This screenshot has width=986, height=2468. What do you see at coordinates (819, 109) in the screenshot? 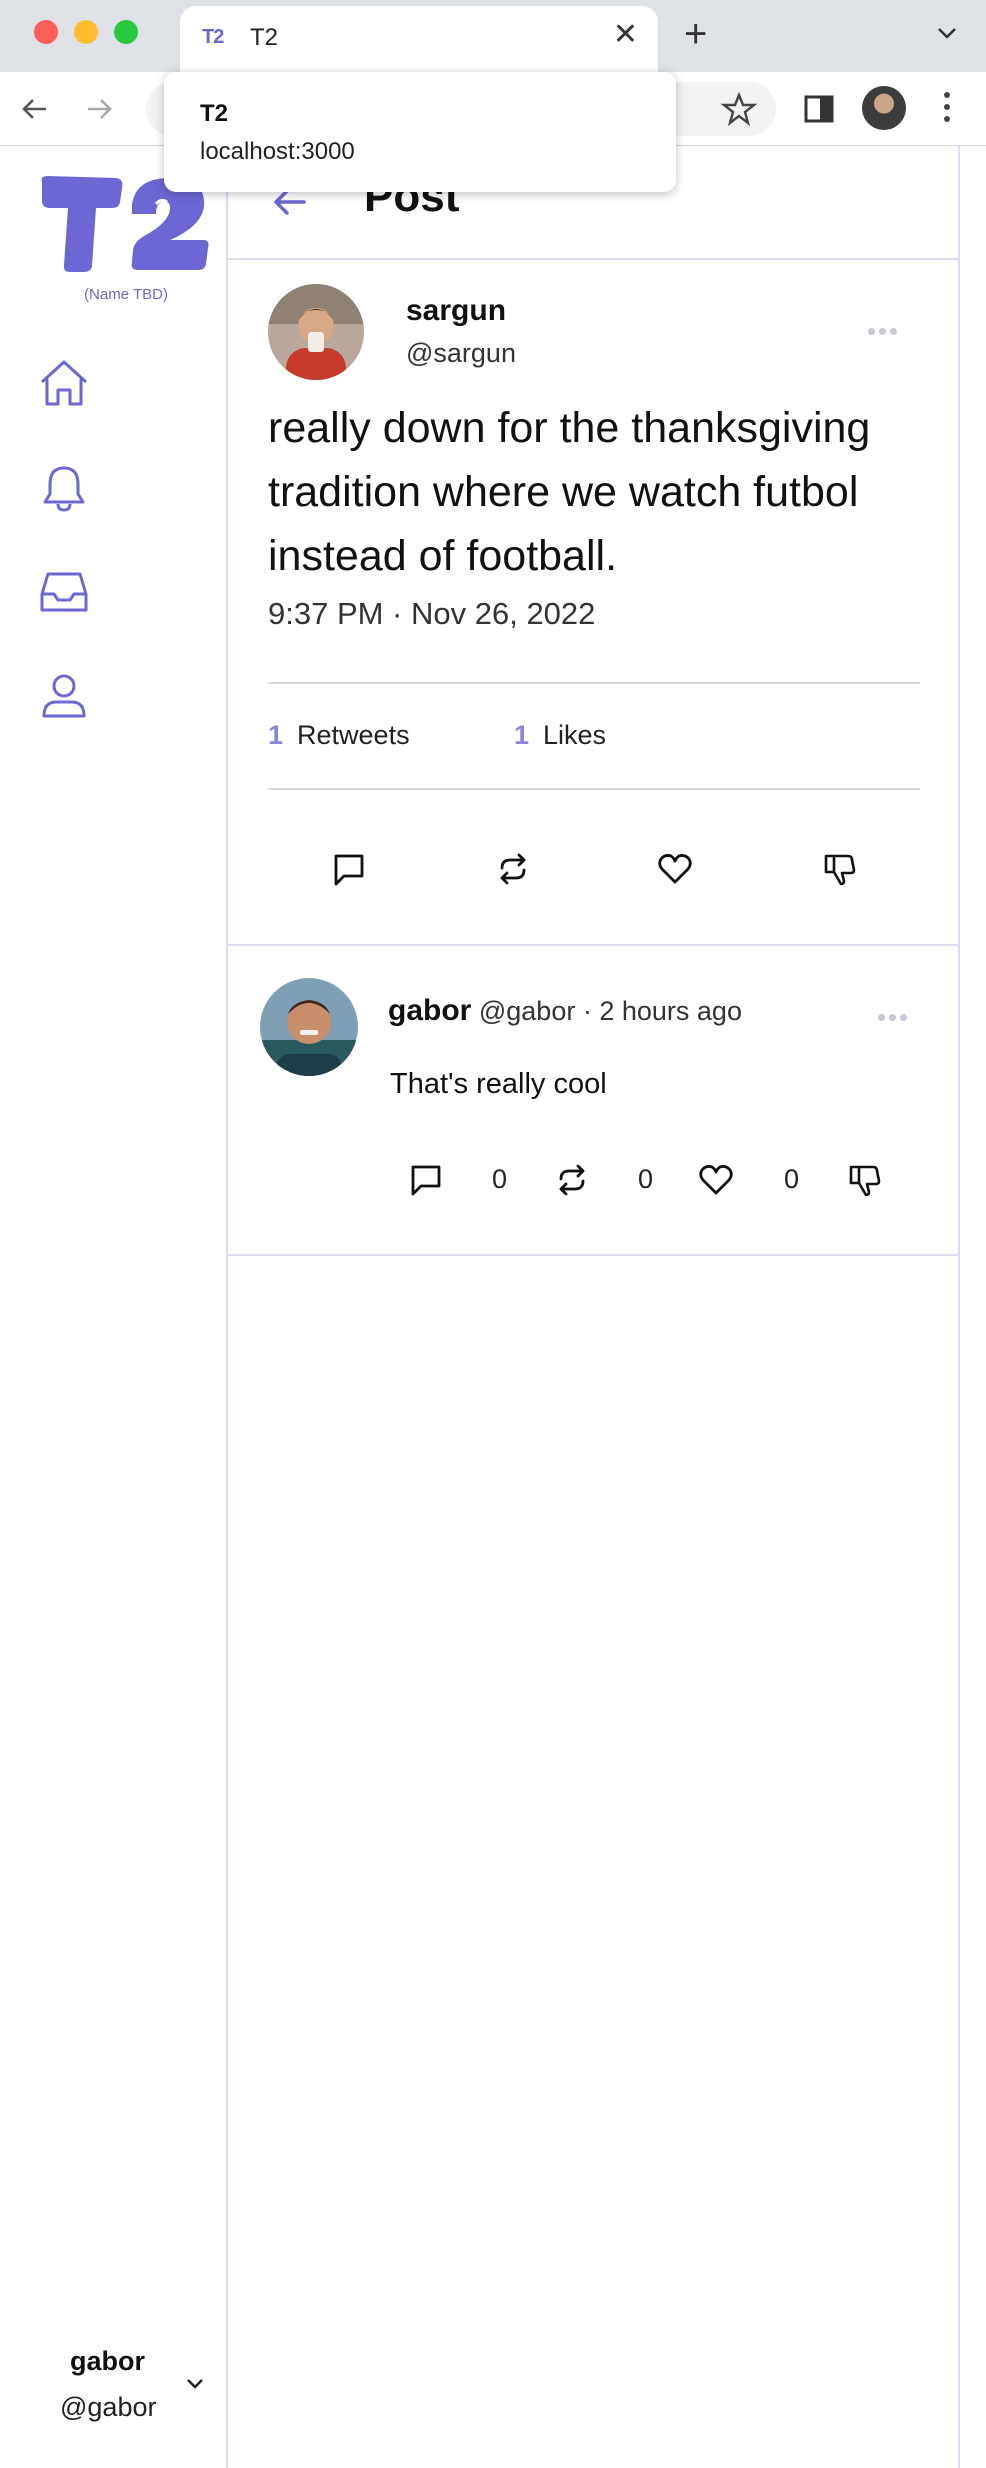
I see `side-panel-icon` at bounding box center [819, 109].